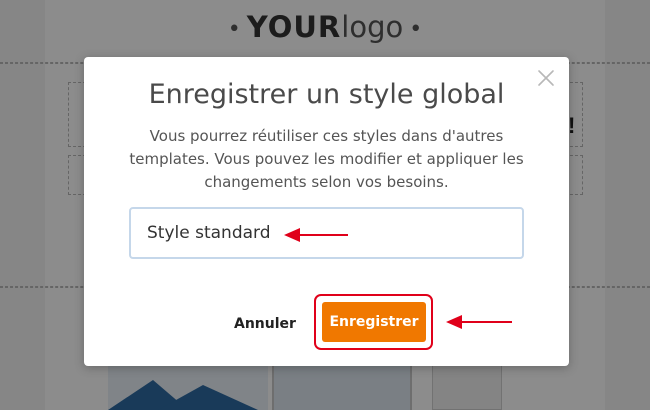 Image resolution: width=650 pixels, height=410 pixels. Describe the element at coordinates (326, 94) in the screenshot. I see `dialog-title: Enregistrer un style global` at that location.